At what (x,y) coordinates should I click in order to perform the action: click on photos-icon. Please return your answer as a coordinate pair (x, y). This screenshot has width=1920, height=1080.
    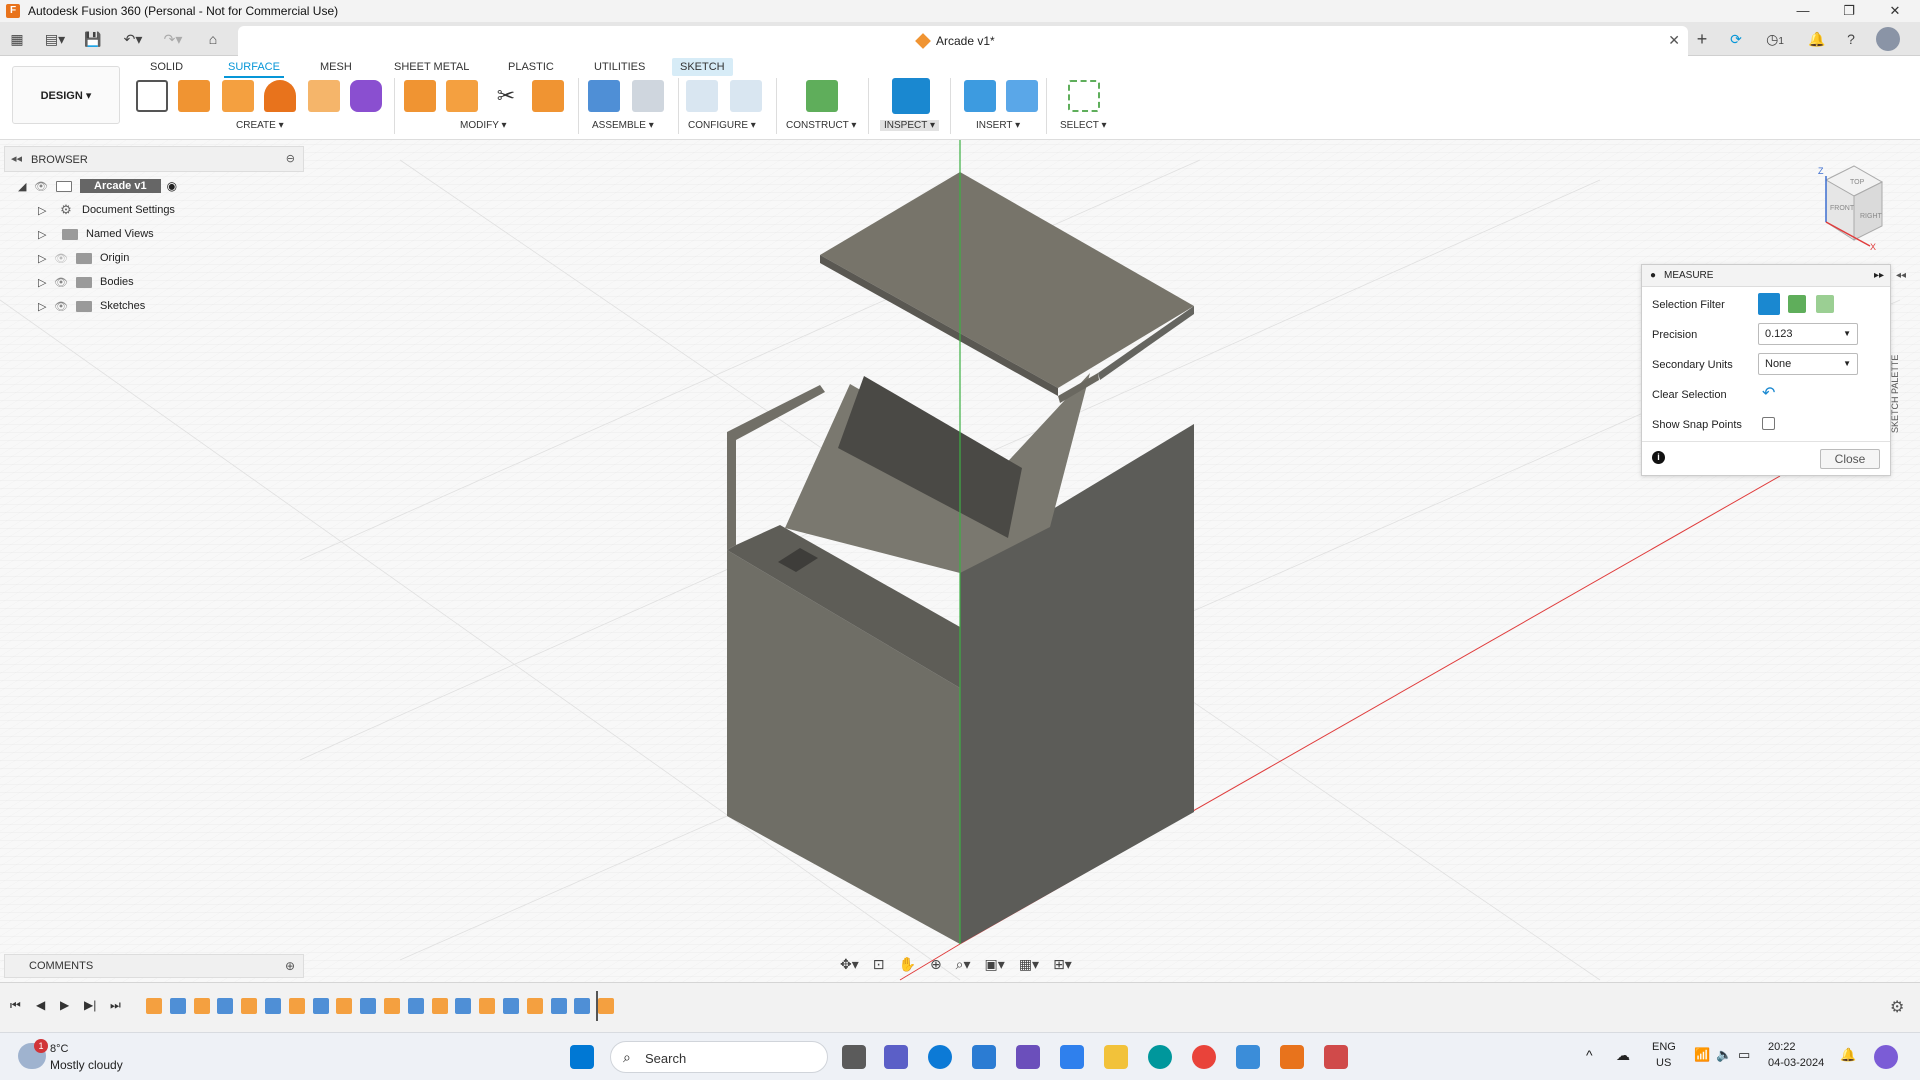
    Looking at the image, I should click on (1248, 1057).